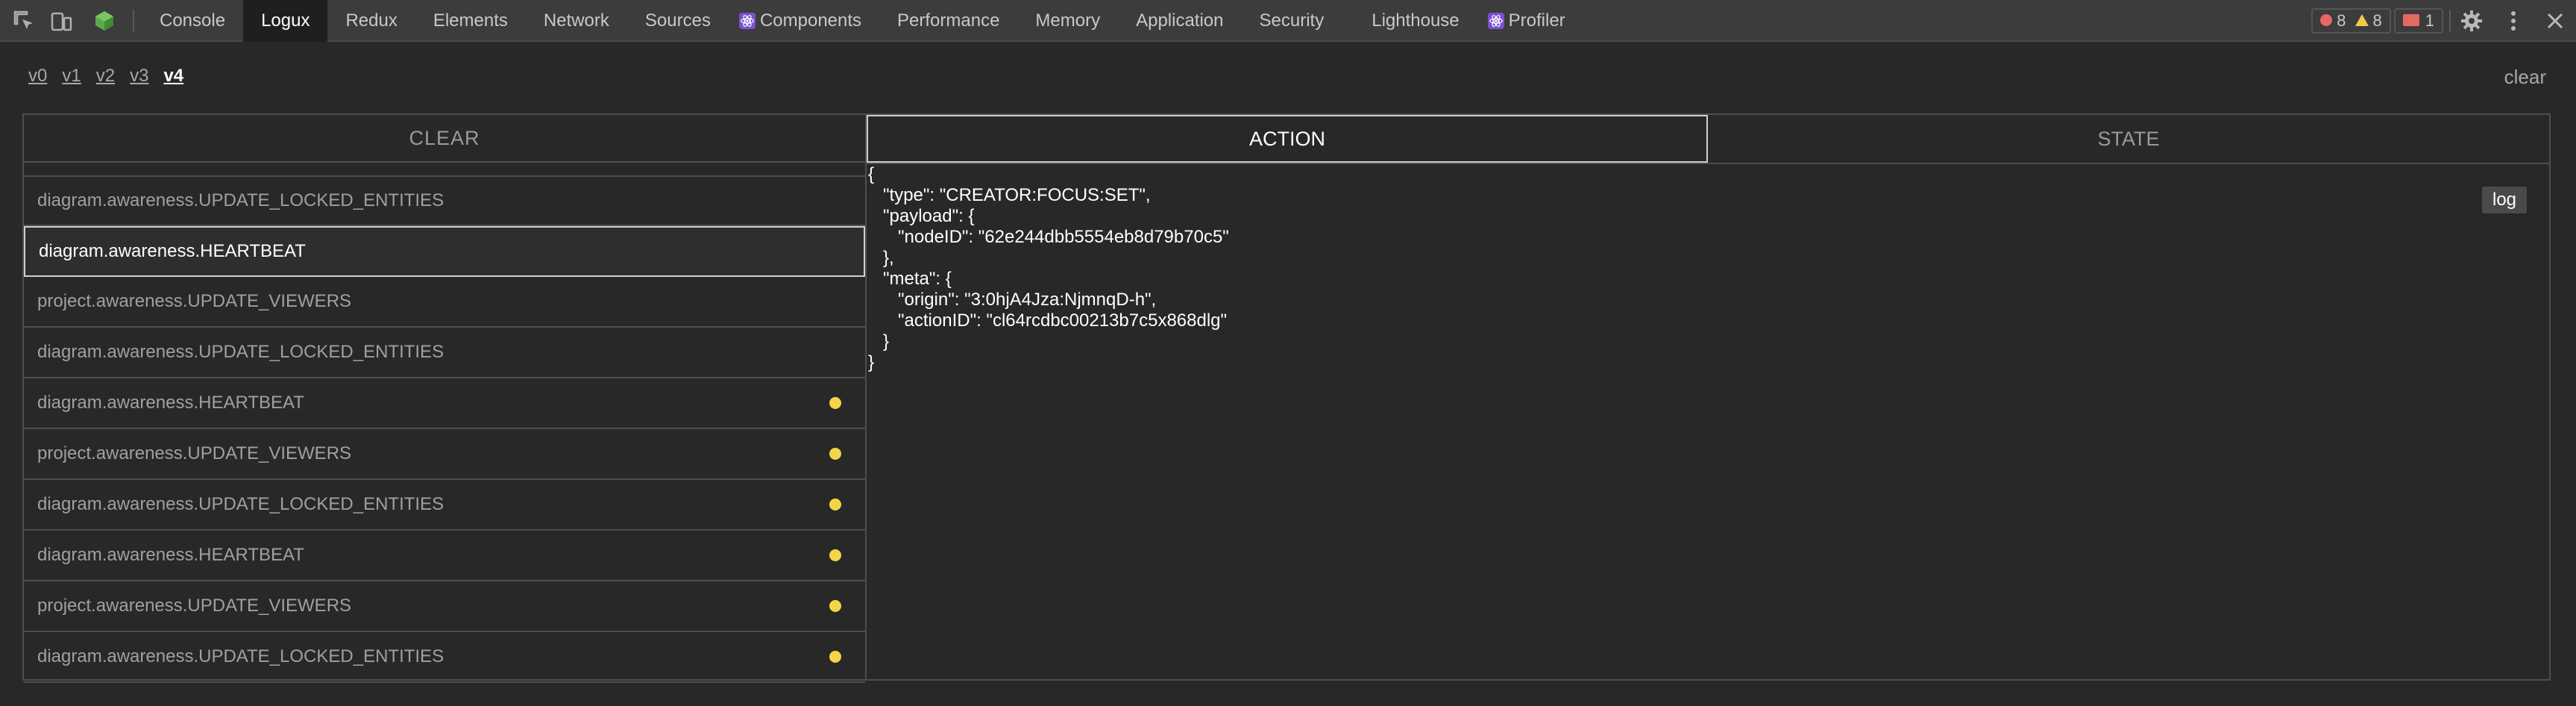 The height and width of the screenshot is (706, 2576). I want to click on tab-application: Application, so click(1179, 21).